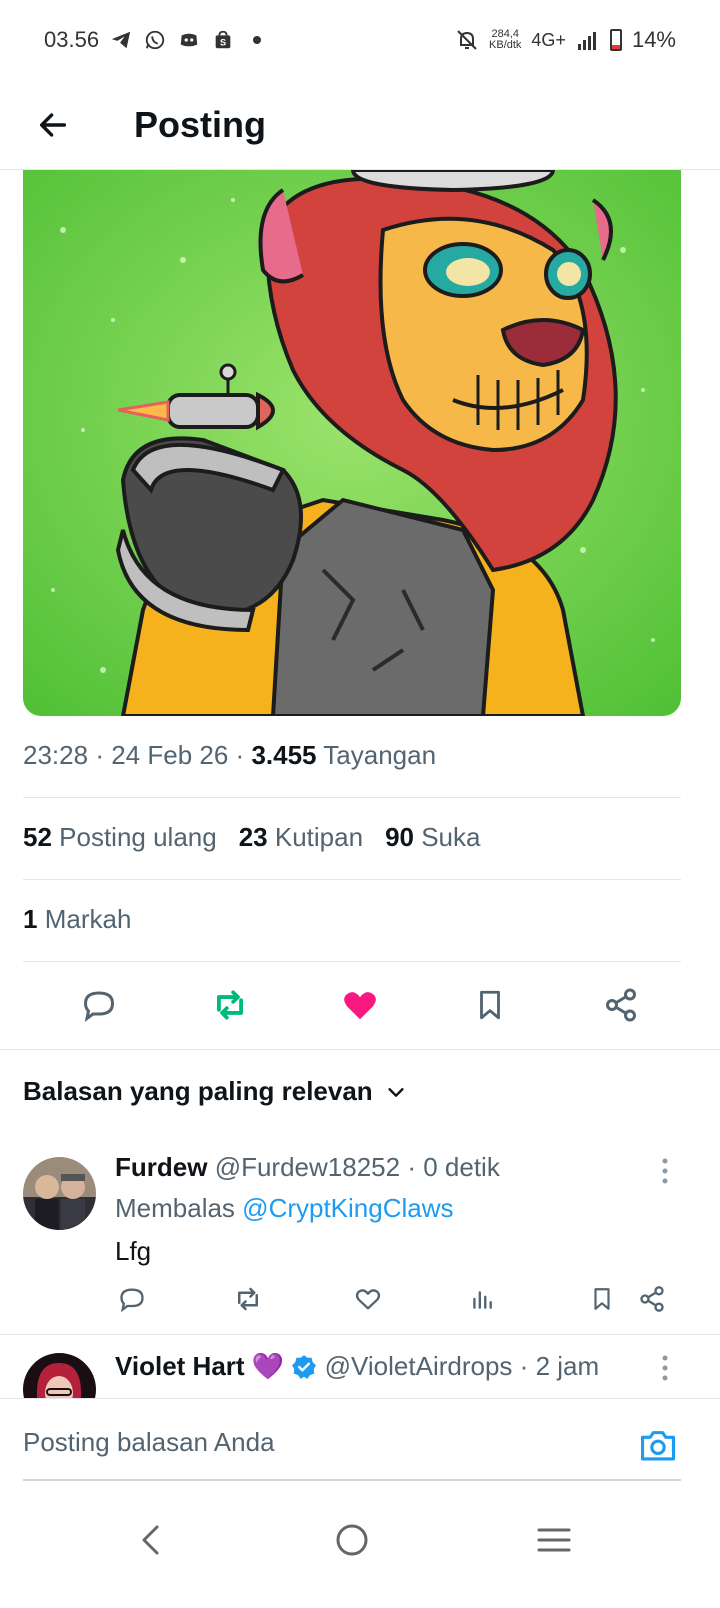 Image resolution: width=720 pixels, height=1608 pixels. I want to click on nav-home-icon, so click(352, 1540).